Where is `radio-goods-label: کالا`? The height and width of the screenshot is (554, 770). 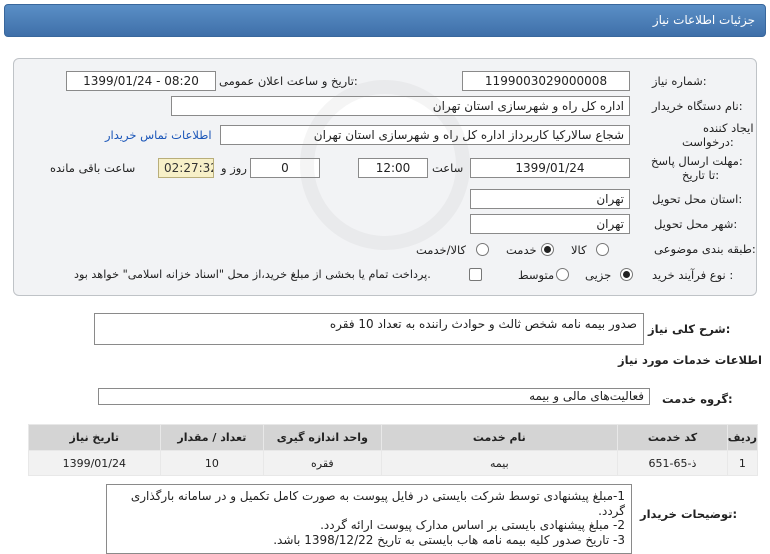
radio-goods-label: کالا is located at coordinates (579, 250).